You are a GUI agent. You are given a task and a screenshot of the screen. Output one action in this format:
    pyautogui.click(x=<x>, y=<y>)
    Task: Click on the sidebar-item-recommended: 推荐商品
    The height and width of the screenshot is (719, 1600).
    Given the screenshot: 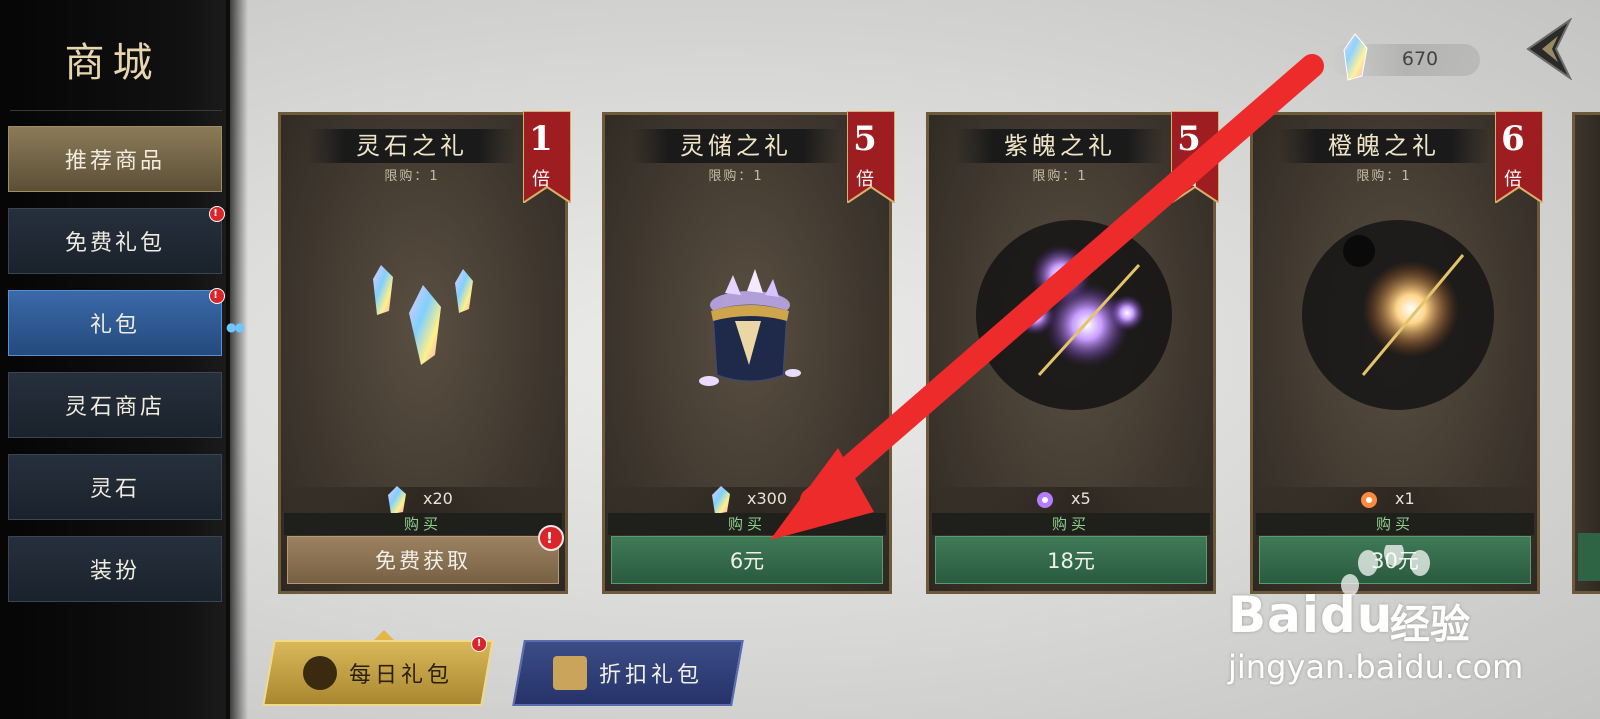 What is the action you would take?
    pyautogui.click(x=115, y=159)
    